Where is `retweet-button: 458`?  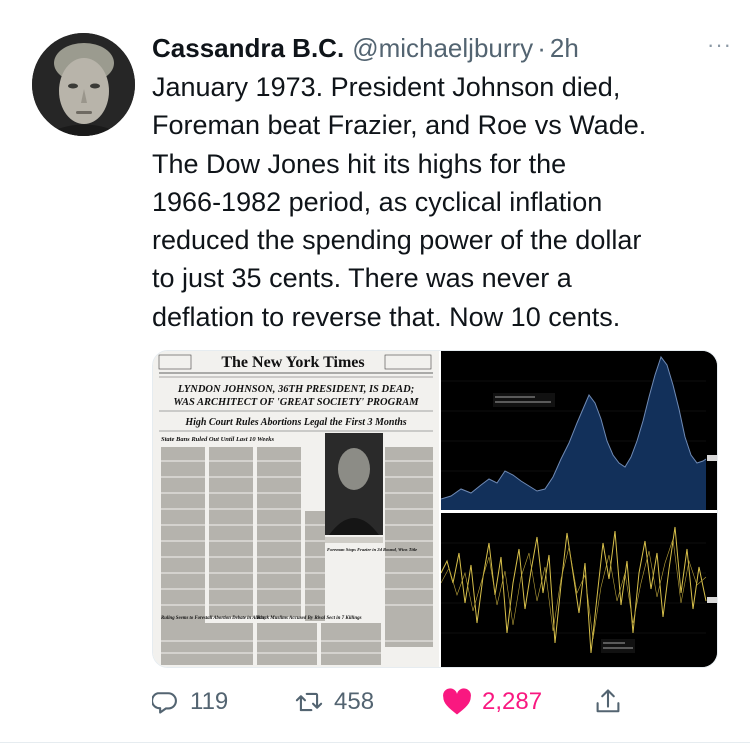
retweet-button: 458 is located at coordinates (334, 702).